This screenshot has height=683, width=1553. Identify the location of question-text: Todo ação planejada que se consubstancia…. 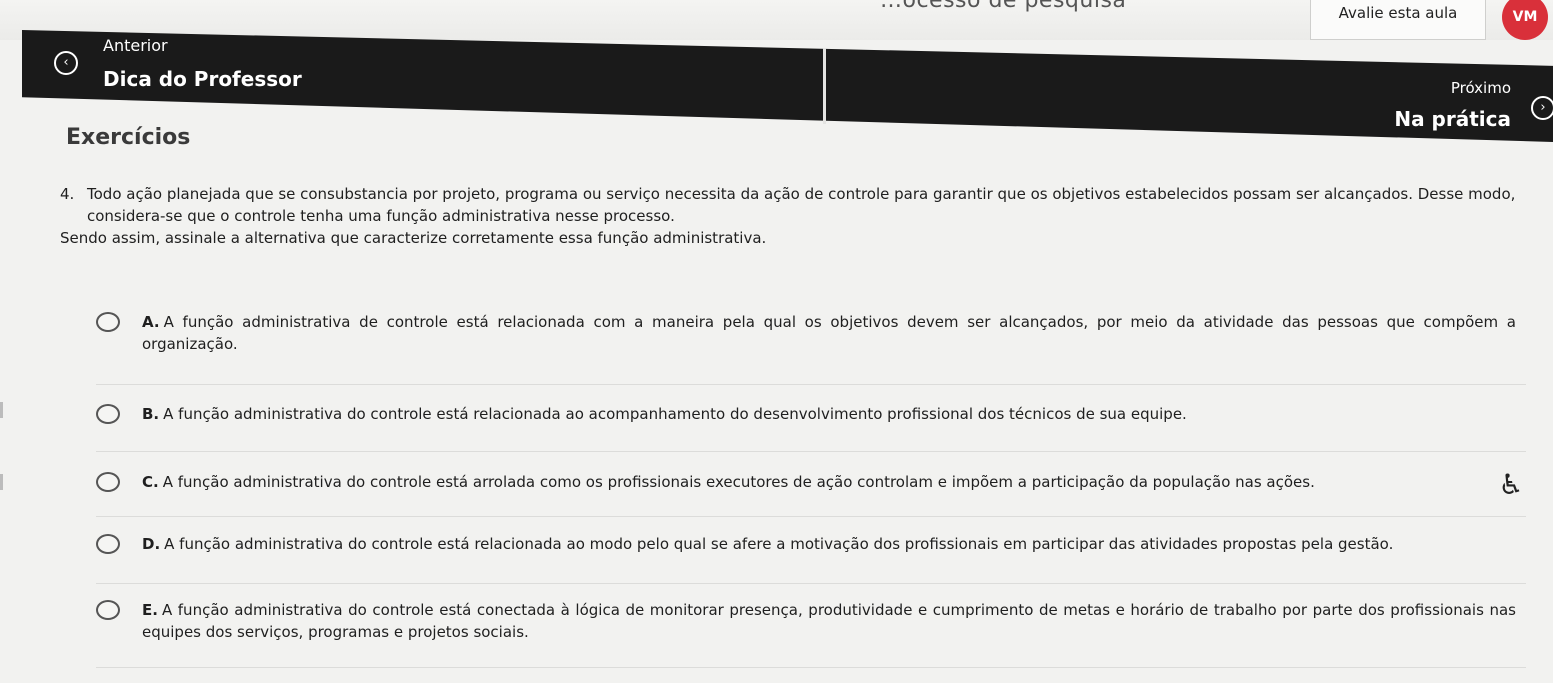
(801, 205).